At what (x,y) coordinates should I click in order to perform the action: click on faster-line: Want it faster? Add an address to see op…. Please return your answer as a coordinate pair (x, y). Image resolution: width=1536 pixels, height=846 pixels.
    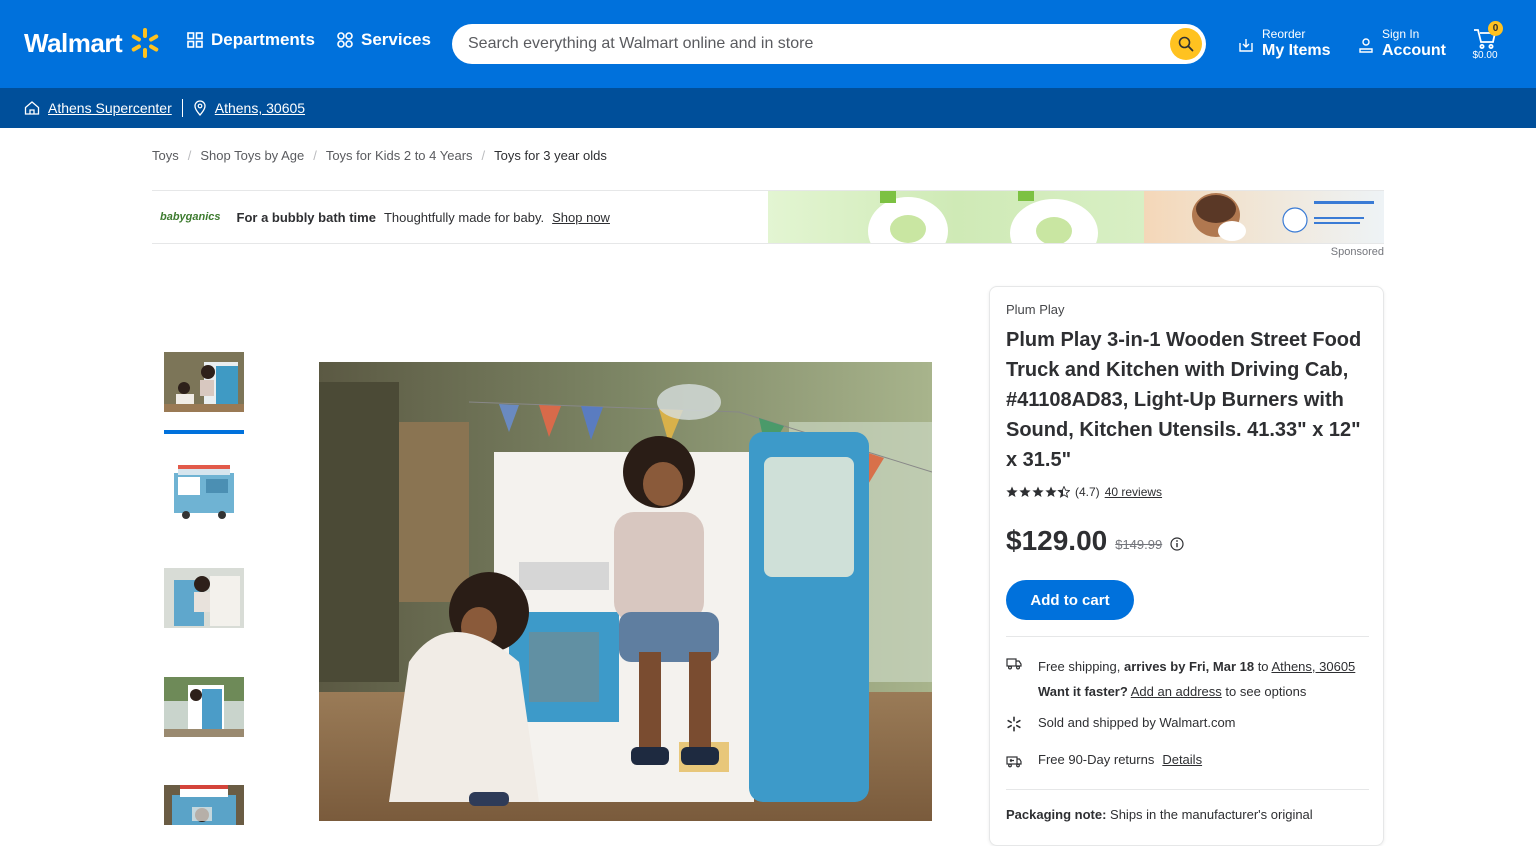
    Looking at the image, I should click on (1196, 691).